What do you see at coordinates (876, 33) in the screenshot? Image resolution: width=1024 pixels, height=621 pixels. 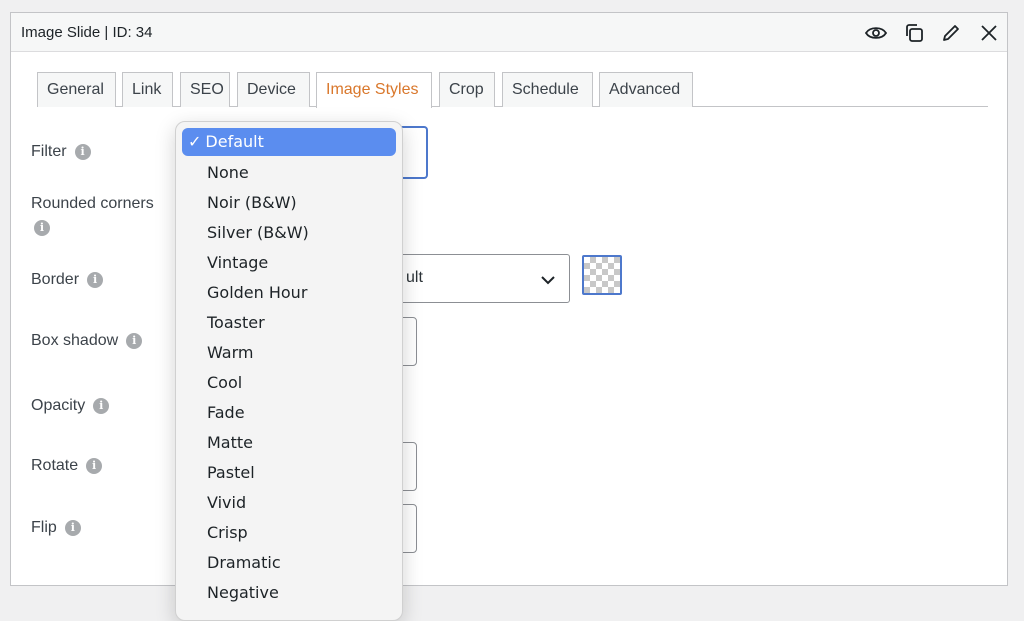 I see `eye-icon` at bounding box center [876, 33].